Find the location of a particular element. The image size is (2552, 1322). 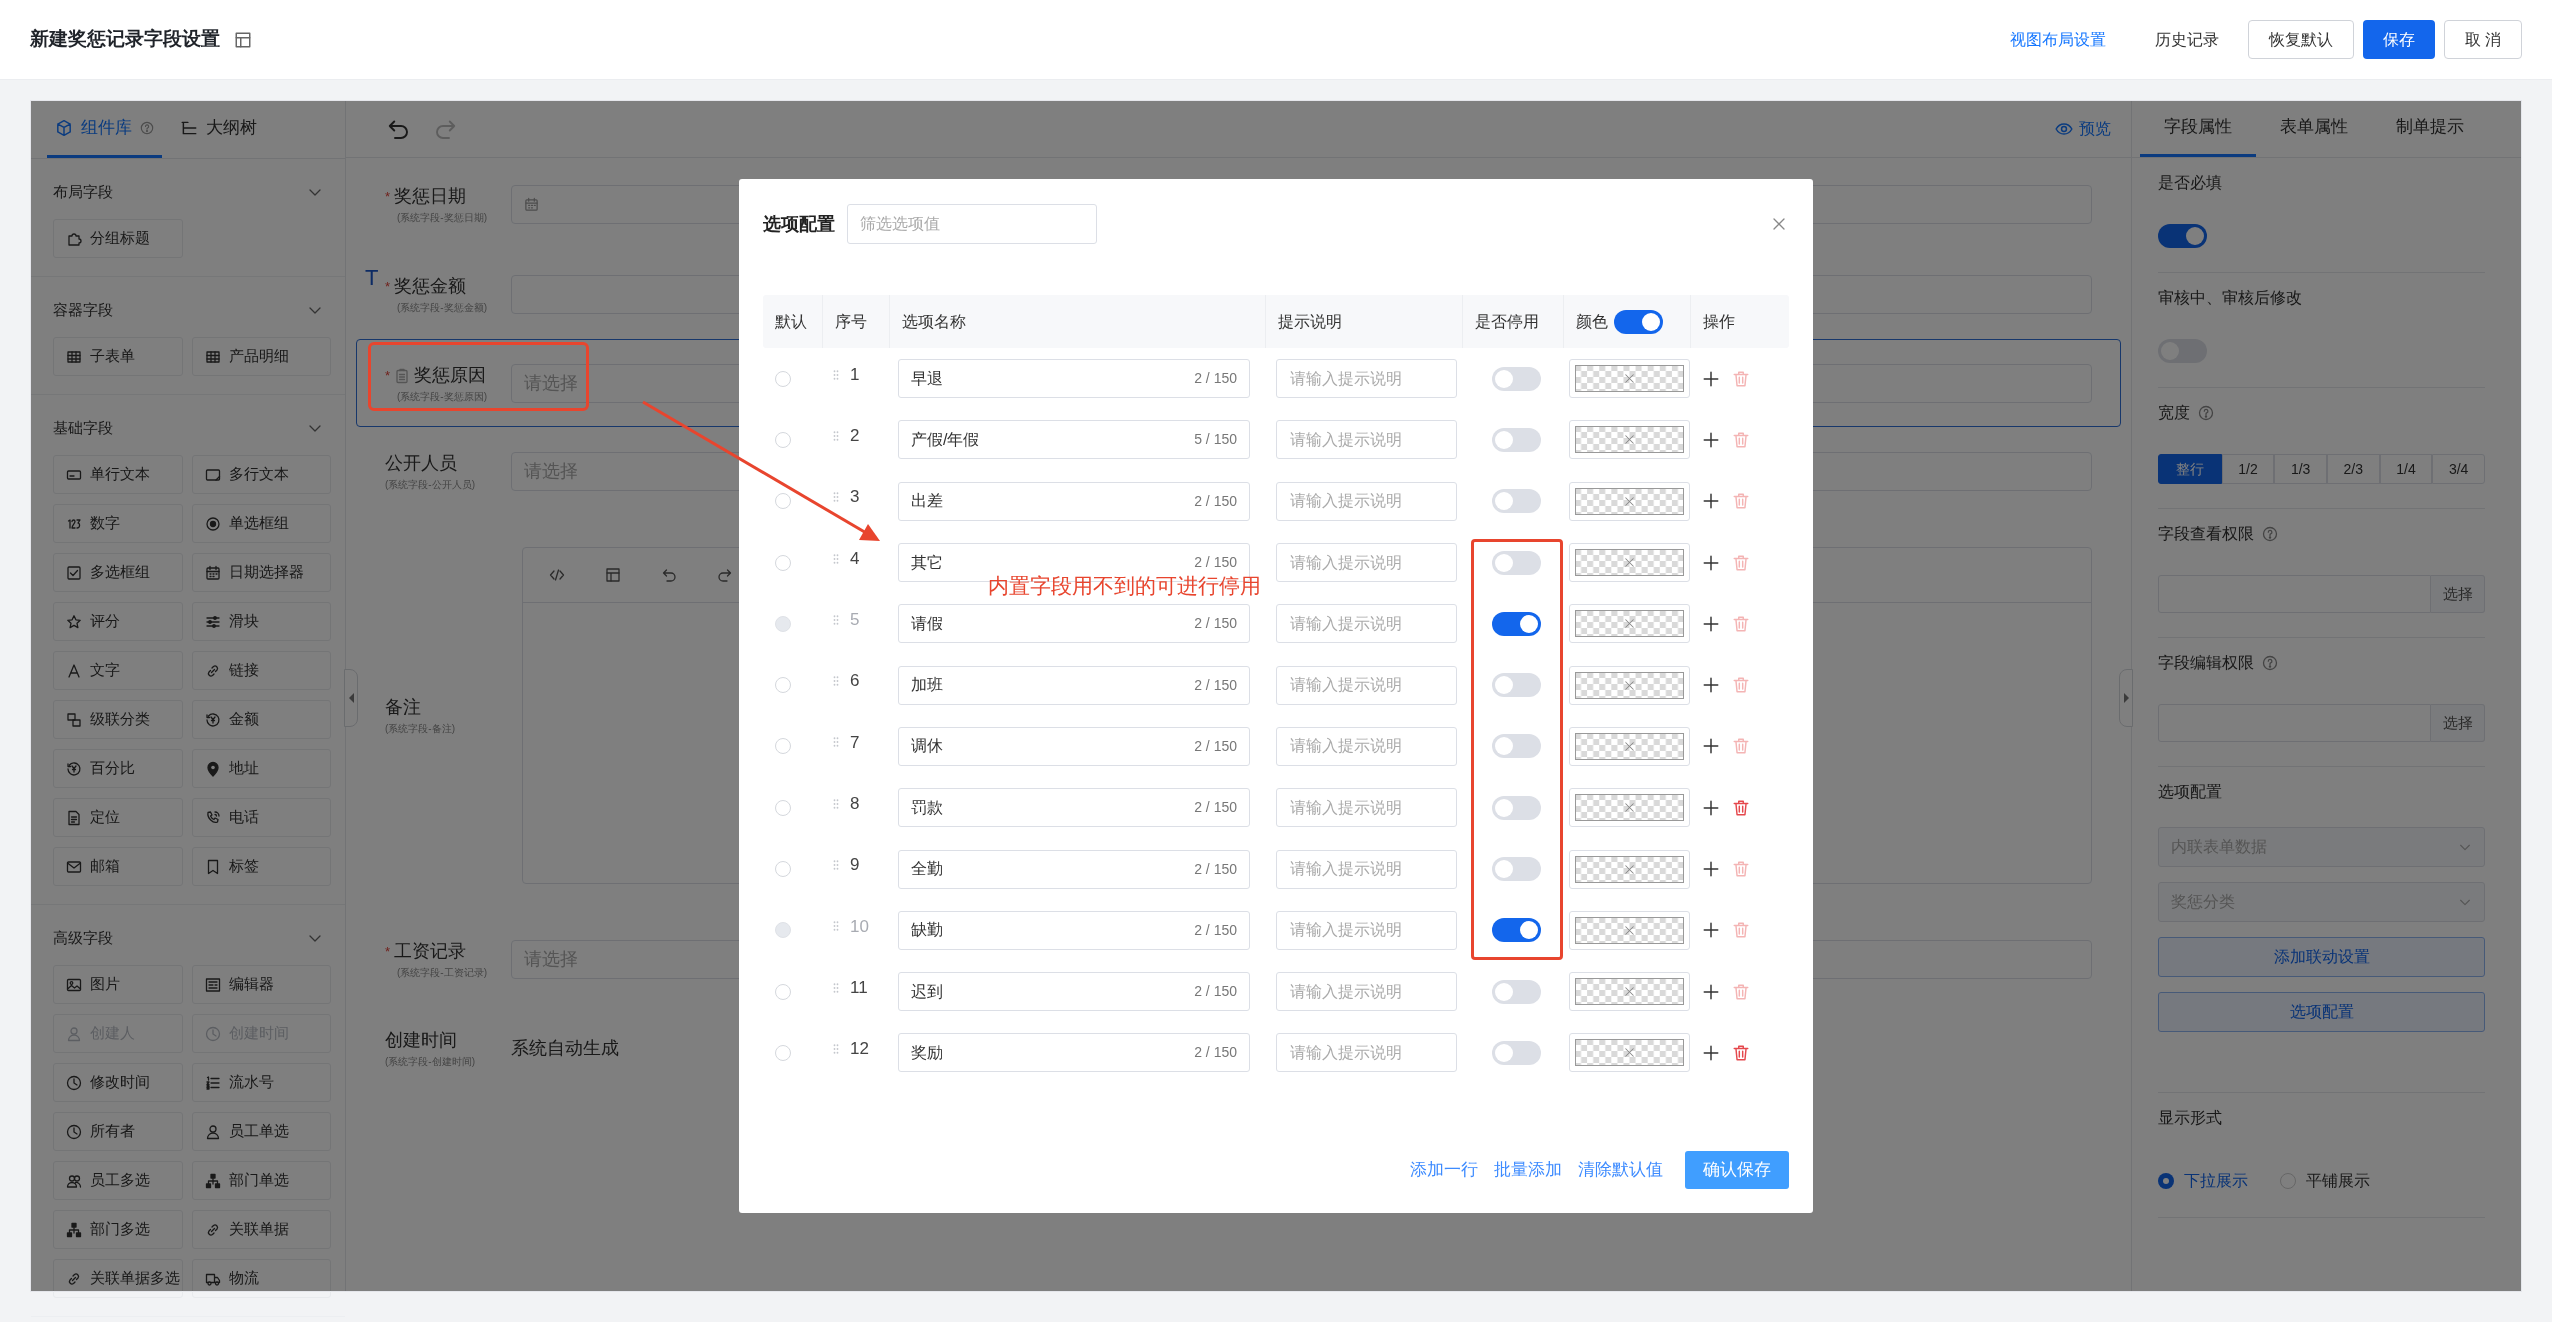

component-item: 部门单选 is located at coordinates (261, 1180).